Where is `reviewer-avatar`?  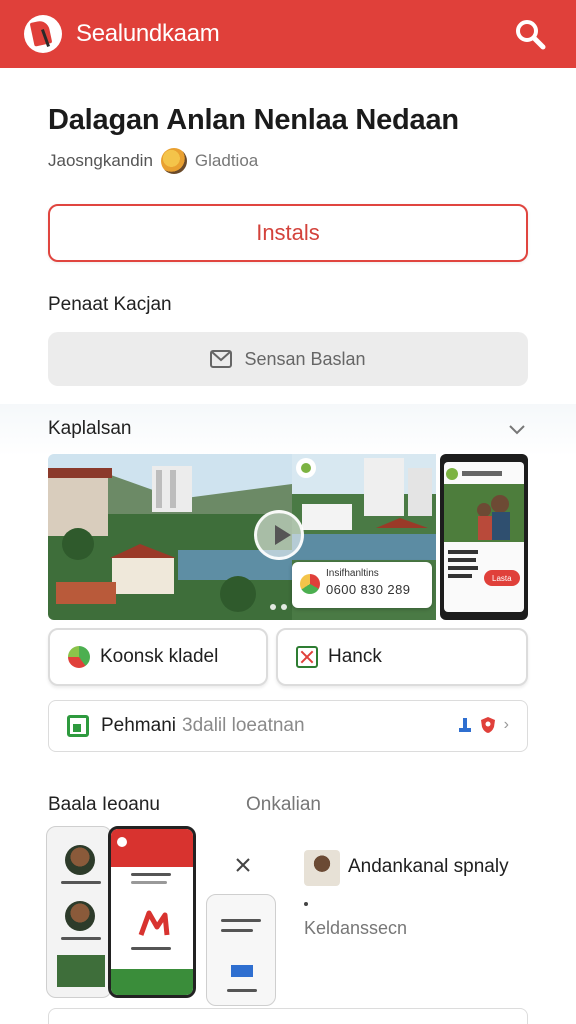 reviewer-avatar is located at coordinates (322, 868).